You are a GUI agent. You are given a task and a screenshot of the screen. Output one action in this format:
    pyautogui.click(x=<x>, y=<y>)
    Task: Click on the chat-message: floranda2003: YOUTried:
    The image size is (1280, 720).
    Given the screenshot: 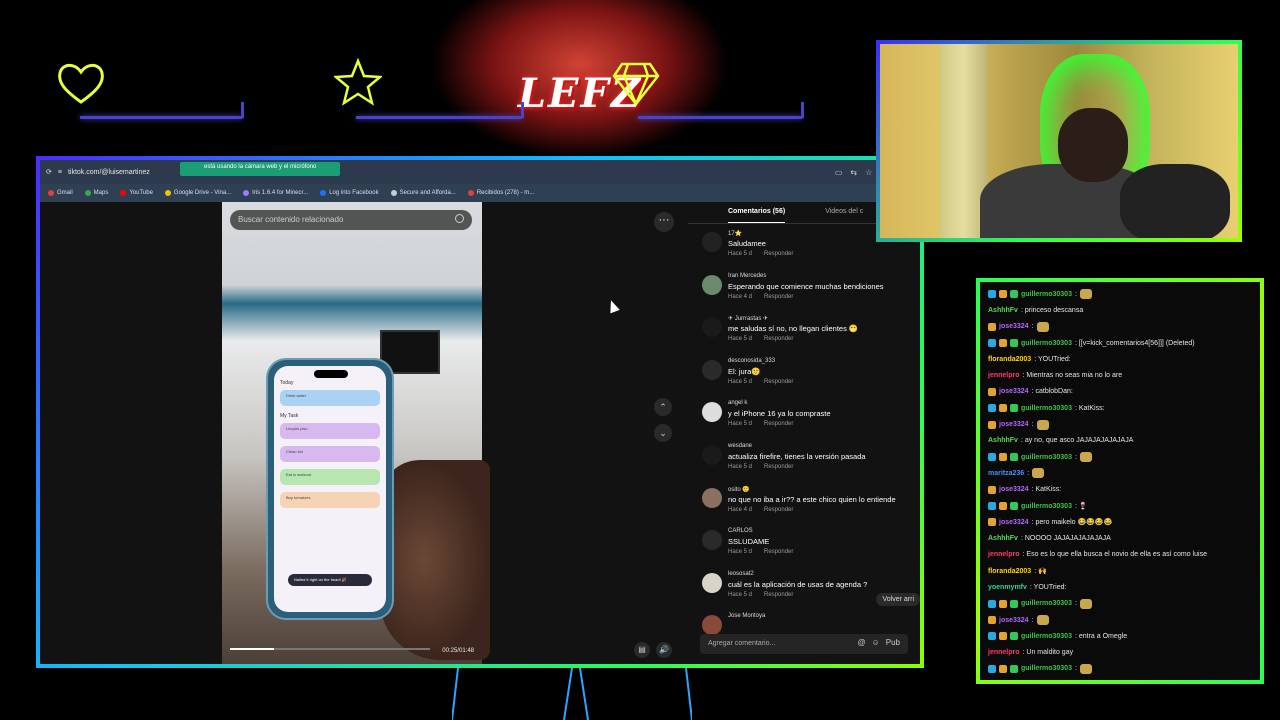 What is the action you would take?
    pyautogui.click(x=1120, y=359)
    